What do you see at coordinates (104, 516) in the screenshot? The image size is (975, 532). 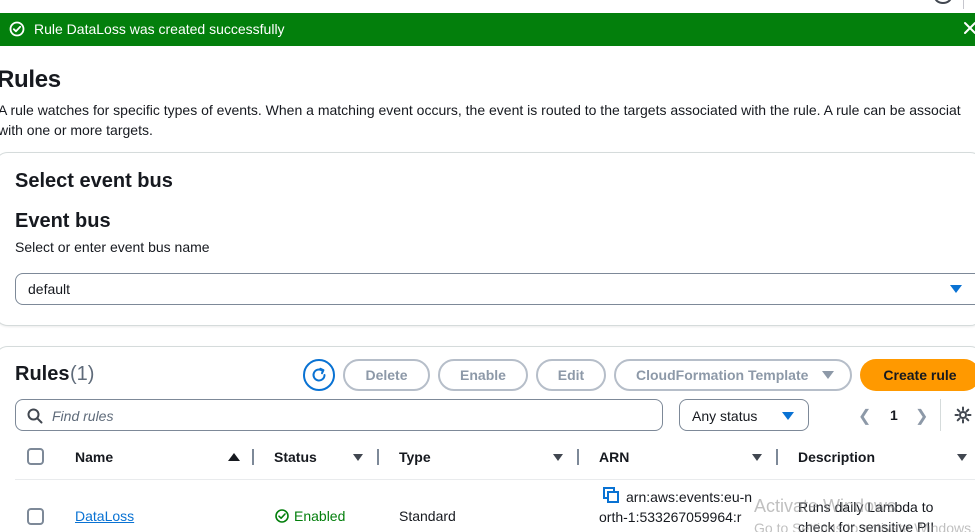 I see `rule-name-link: DataLoss` at bounding box center [104, 516].